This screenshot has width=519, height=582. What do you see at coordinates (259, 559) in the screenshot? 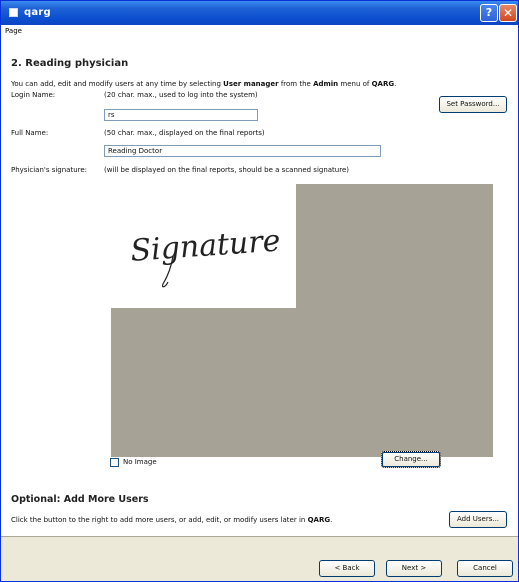
I see `wizard-footer: < Back Next > Cancel` at bounding box center [259, 559].